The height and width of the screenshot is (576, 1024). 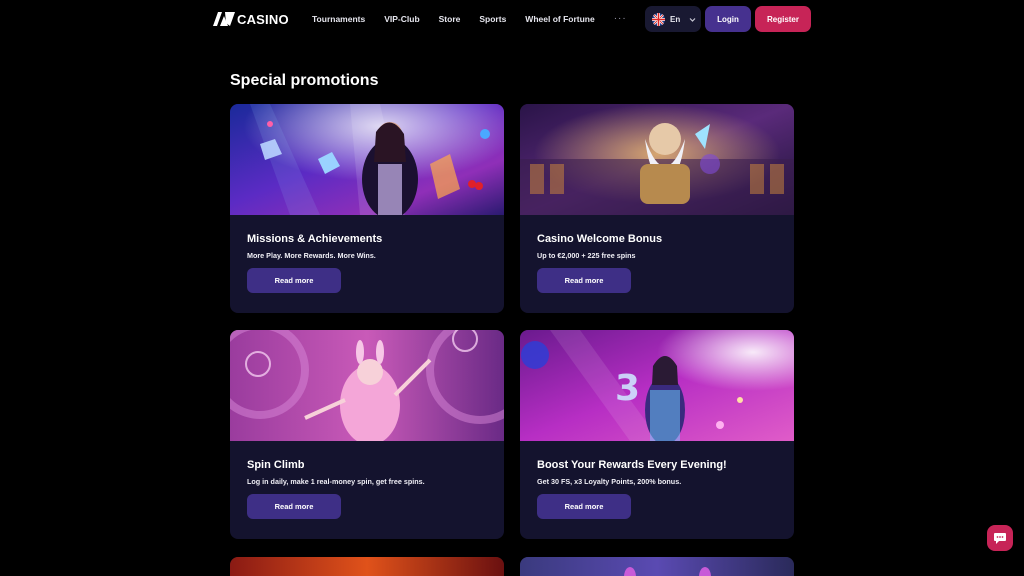 I want to click on promo-image-welcome-bonus, so click(x=657, y=159).